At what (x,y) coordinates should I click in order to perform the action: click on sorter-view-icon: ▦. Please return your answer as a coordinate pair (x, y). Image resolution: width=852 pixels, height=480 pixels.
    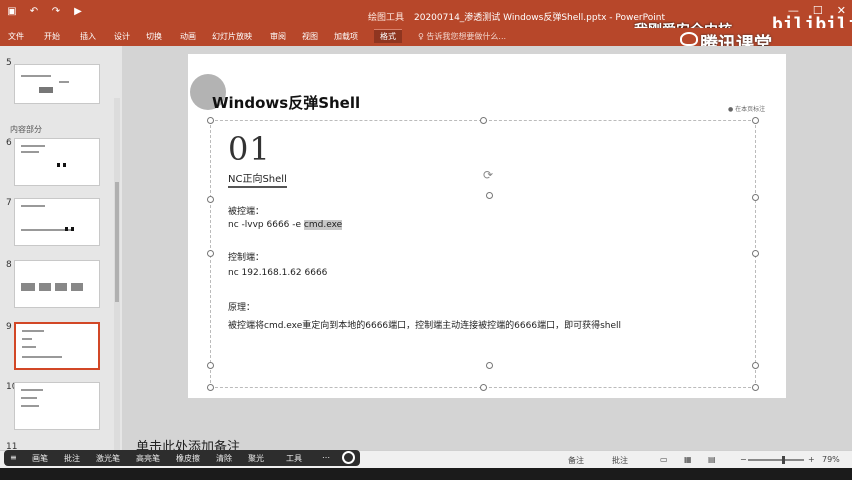
    Looking at the image, I should click on (688, 459).